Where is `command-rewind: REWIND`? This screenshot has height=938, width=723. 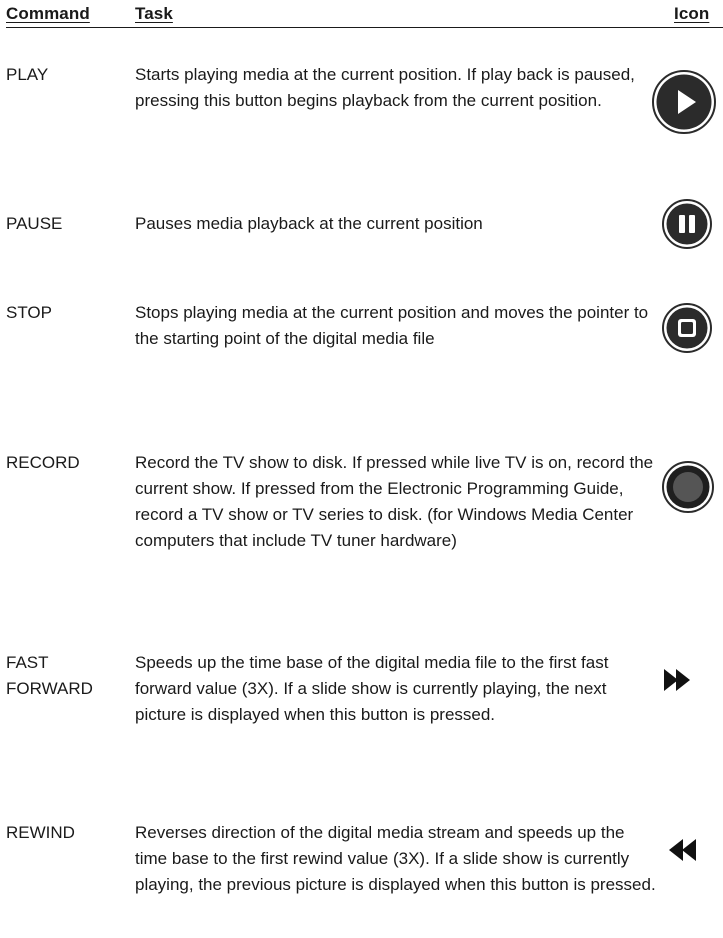
command-rewind: REWIND is located at coordinates (68, 833).